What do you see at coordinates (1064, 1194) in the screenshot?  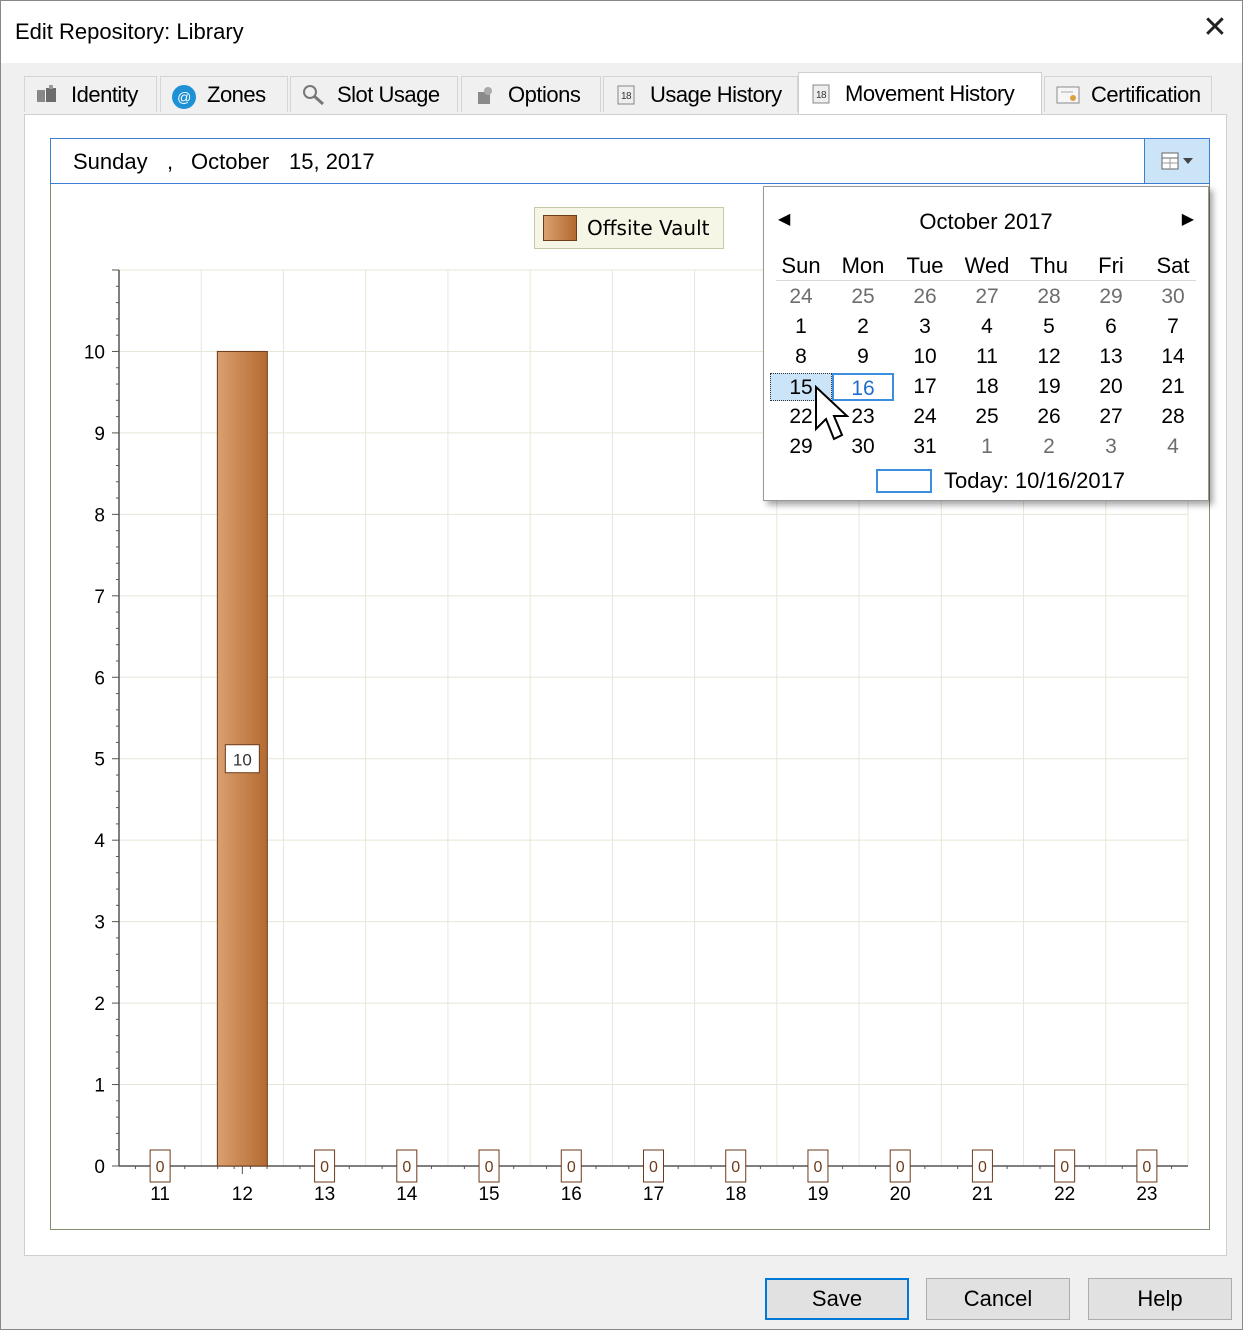 I see `x-tick-label: 22` at bounding box center [1064, 1194].